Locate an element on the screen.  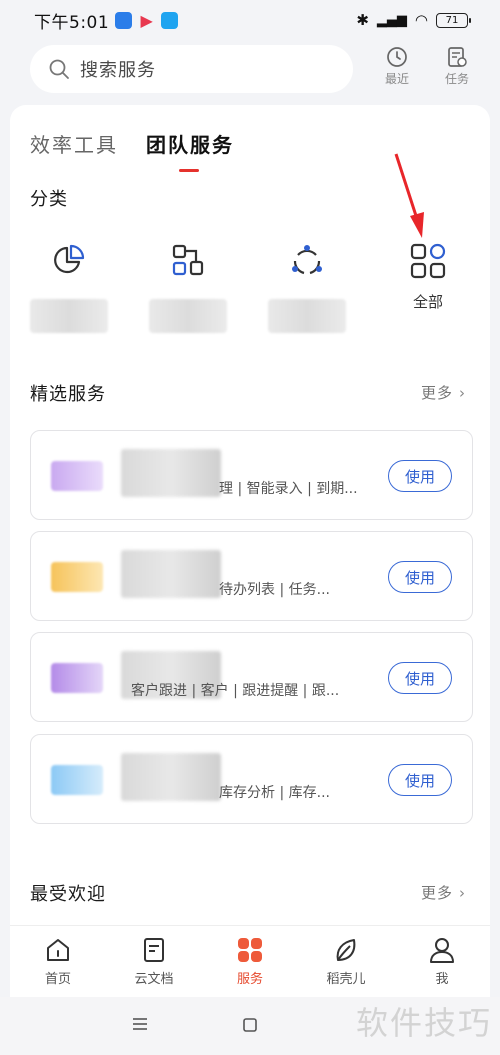
clock-icon is located at coordinates (397, 57).